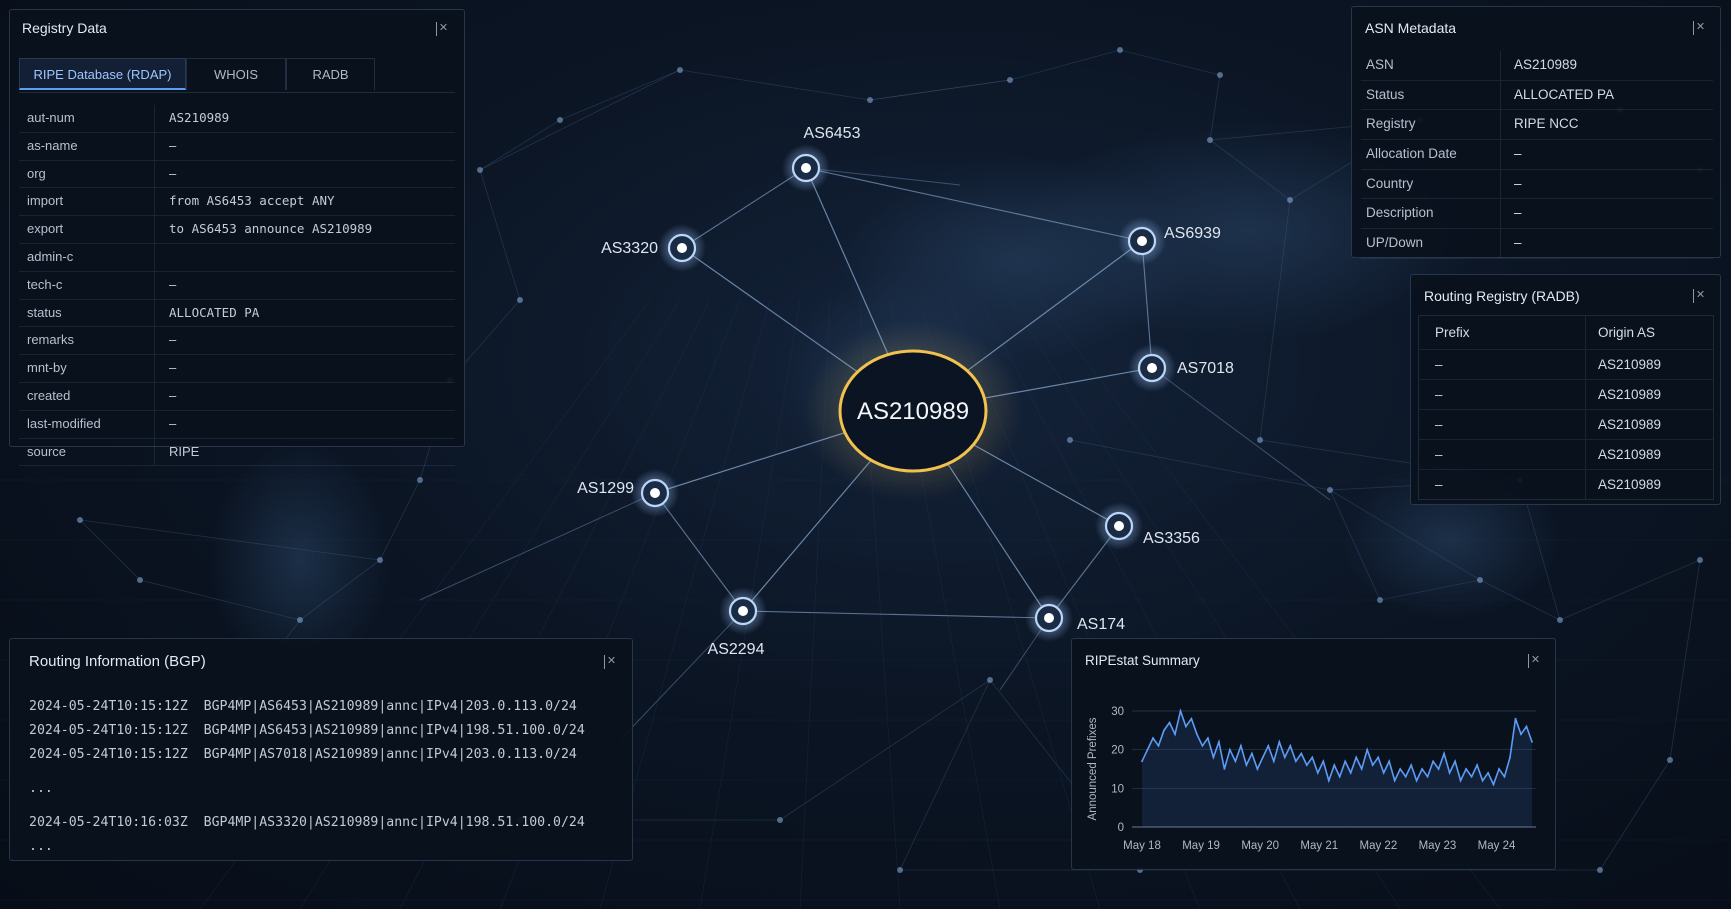 The width and height of the screenshot is (1731, 909). I want to click on bgp-panel-title: Routing Information (BGP), so click(117, 661).